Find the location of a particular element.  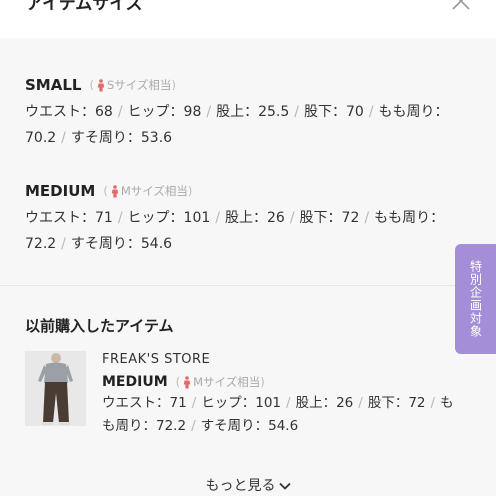

modal-header: アイテムサイズ is located at coordinates (248, 19).